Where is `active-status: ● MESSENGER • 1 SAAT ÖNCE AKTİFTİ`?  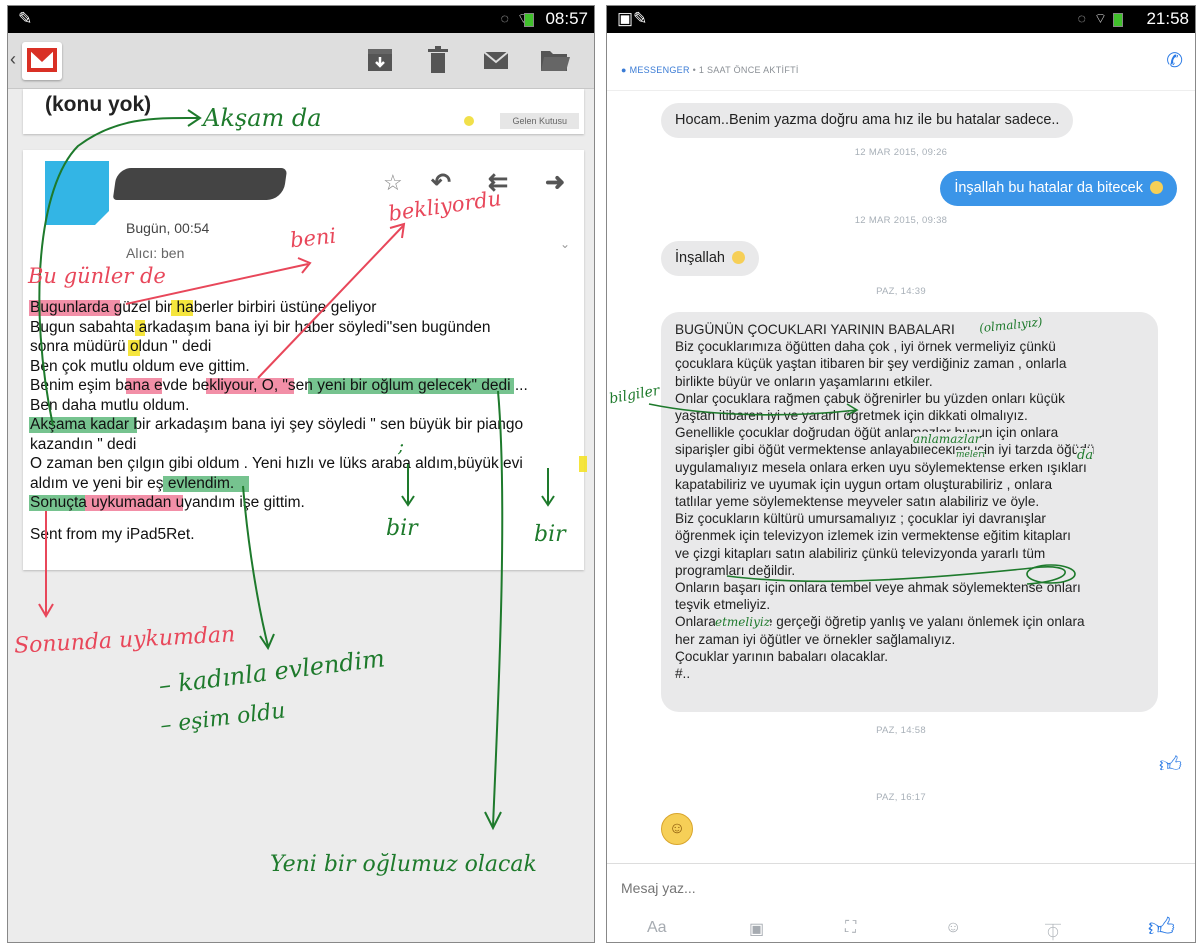 active-status: ● MESSENGER • 1 SAAT ÖNCE AKTİFTİ is located at coordinates (710, 70).